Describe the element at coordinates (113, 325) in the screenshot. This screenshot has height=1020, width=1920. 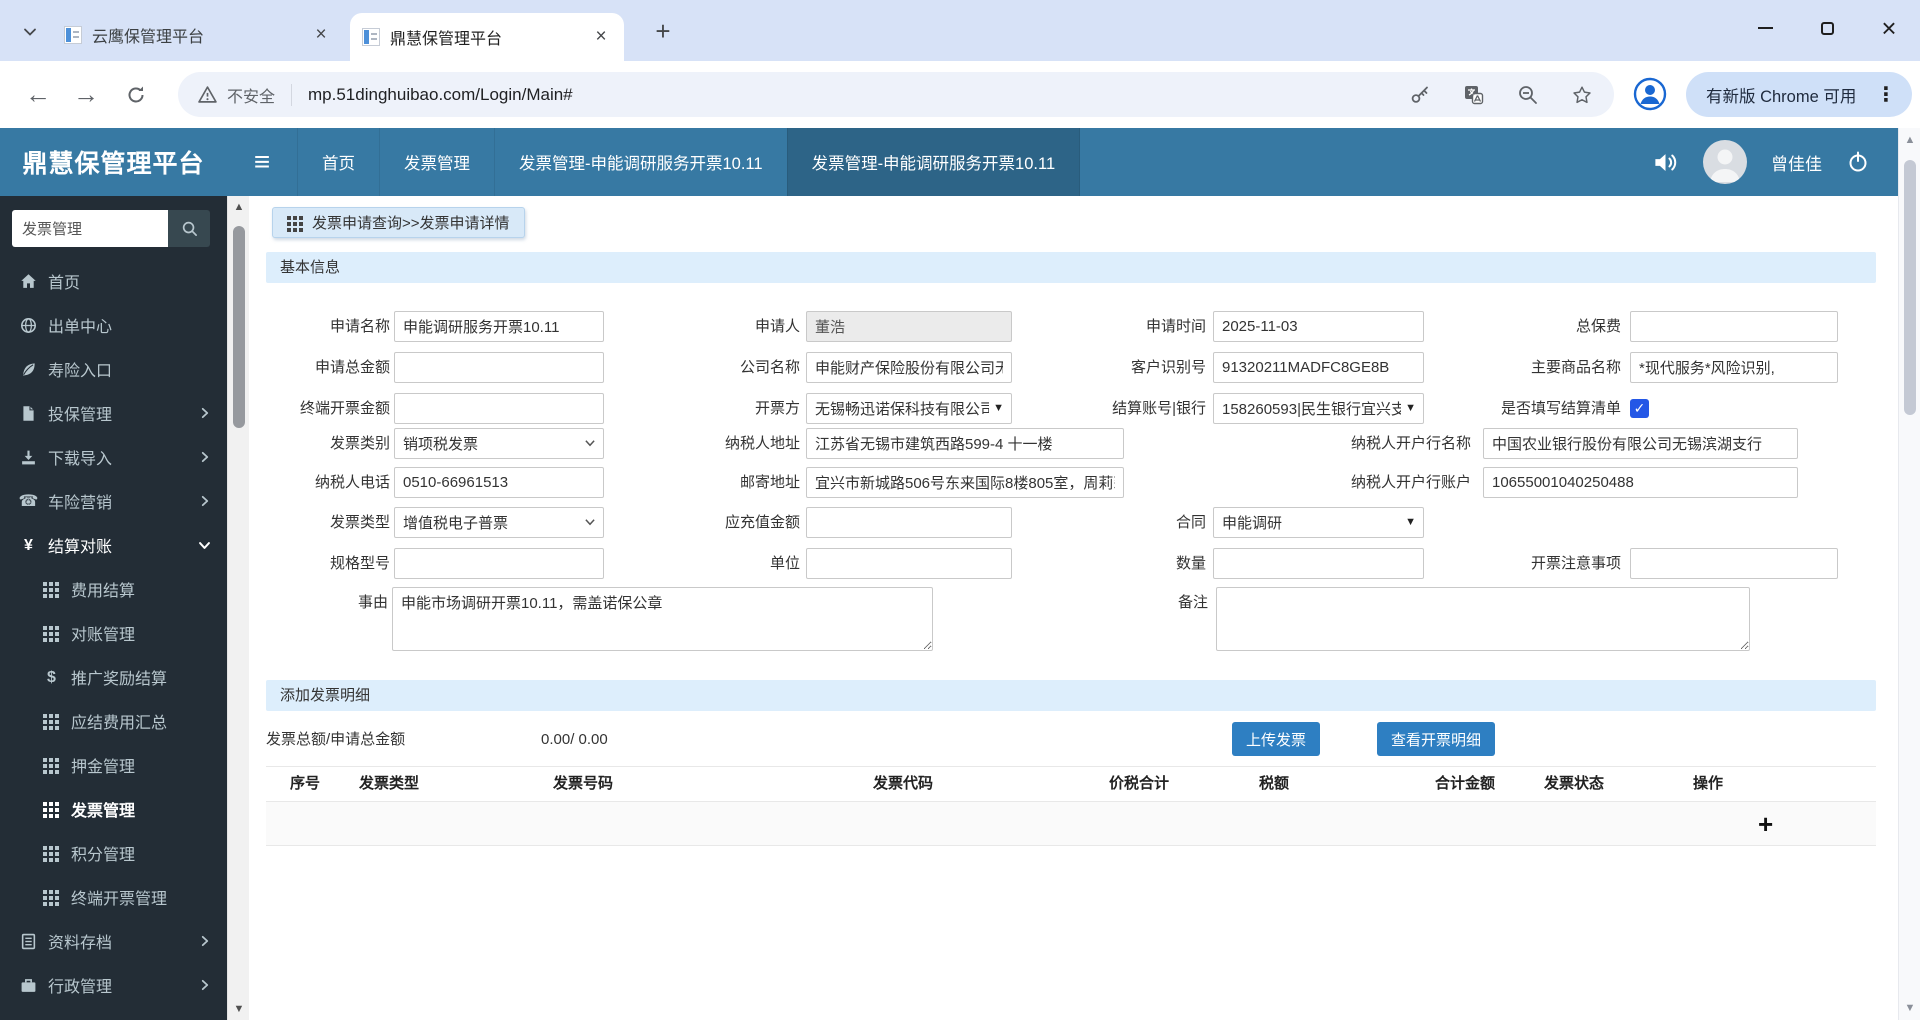
I see `sidebar-item-issue-center: 出单中心` at that location.